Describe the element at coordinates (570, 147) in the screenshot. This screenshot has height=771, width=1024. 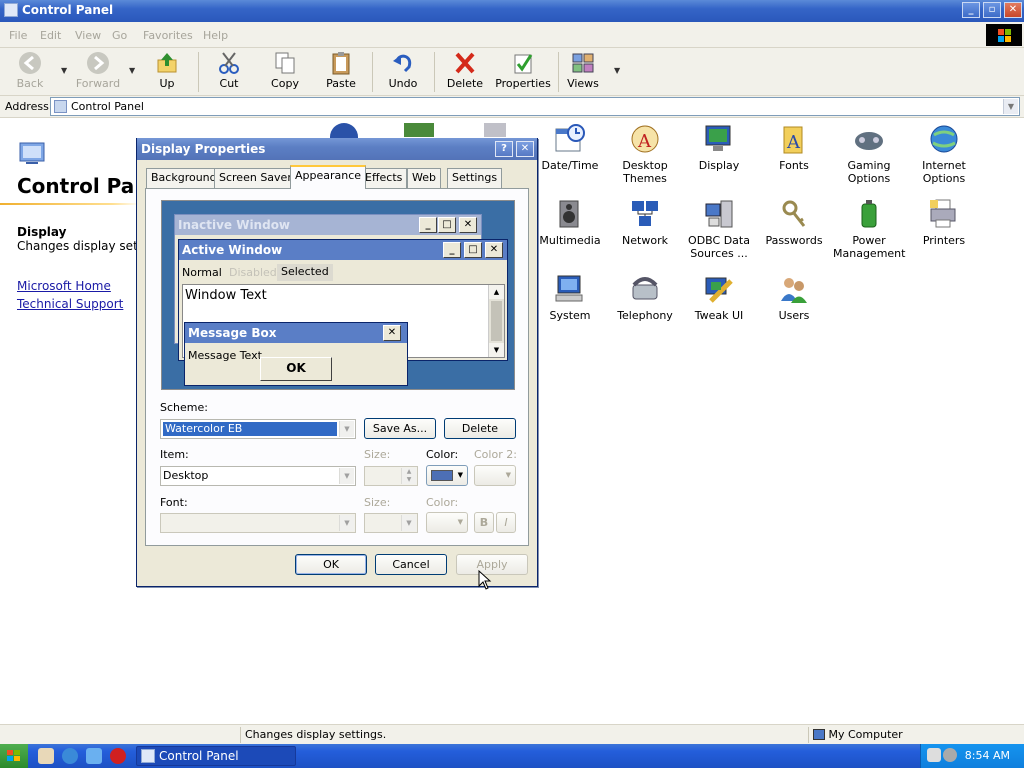
I see `cp-item-date-time: Date/Time` at that location.